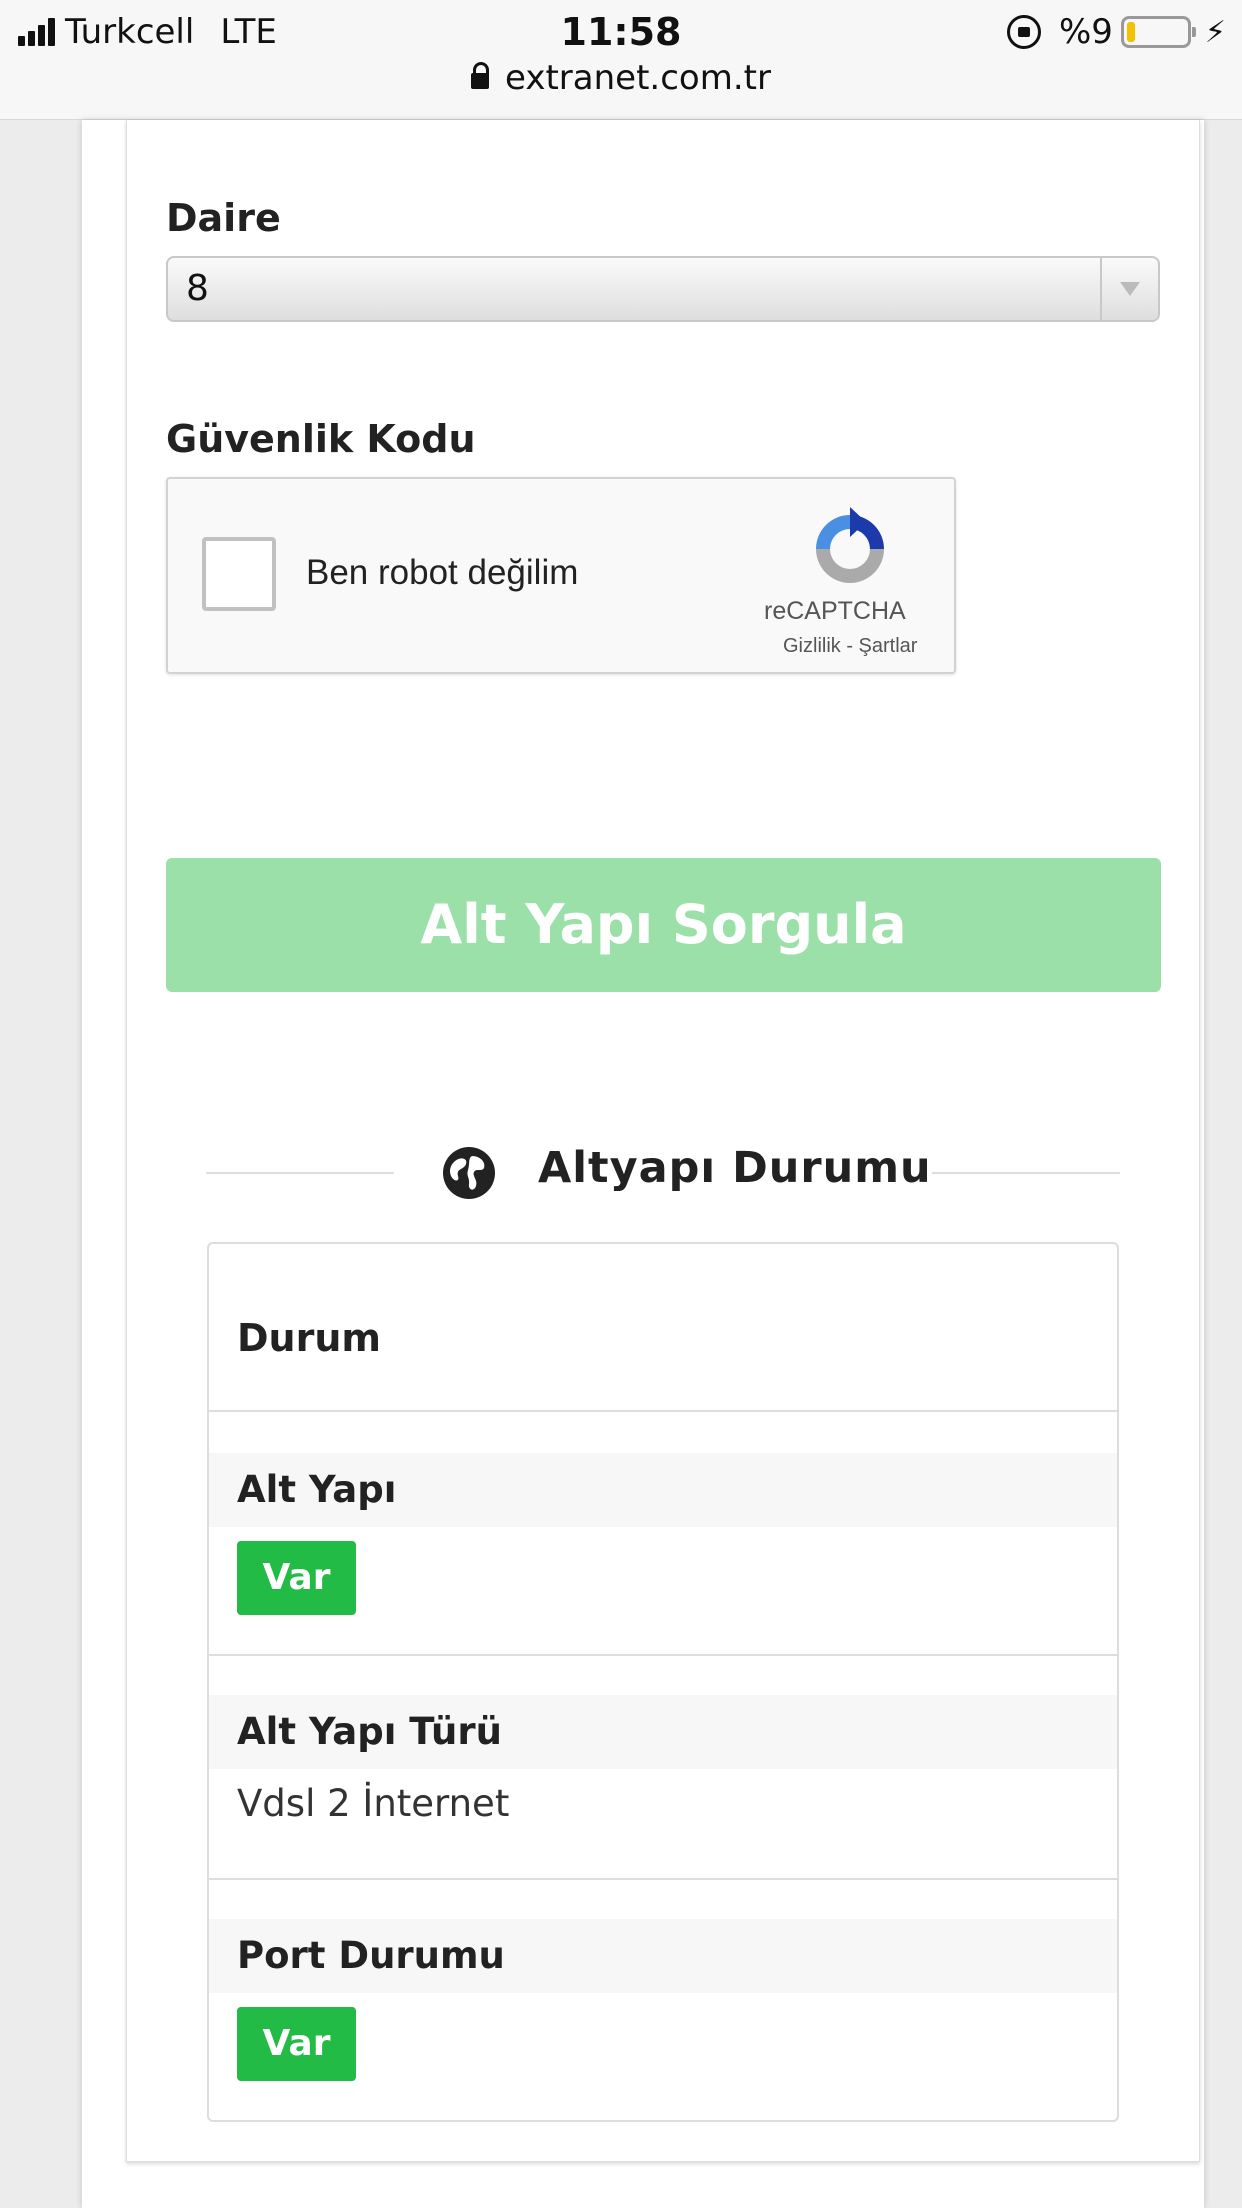  What do you see at coordinates (638, 78) in the screenshot?
I see `url-text: extranet.com.tr` at bounding box center [638, 78].